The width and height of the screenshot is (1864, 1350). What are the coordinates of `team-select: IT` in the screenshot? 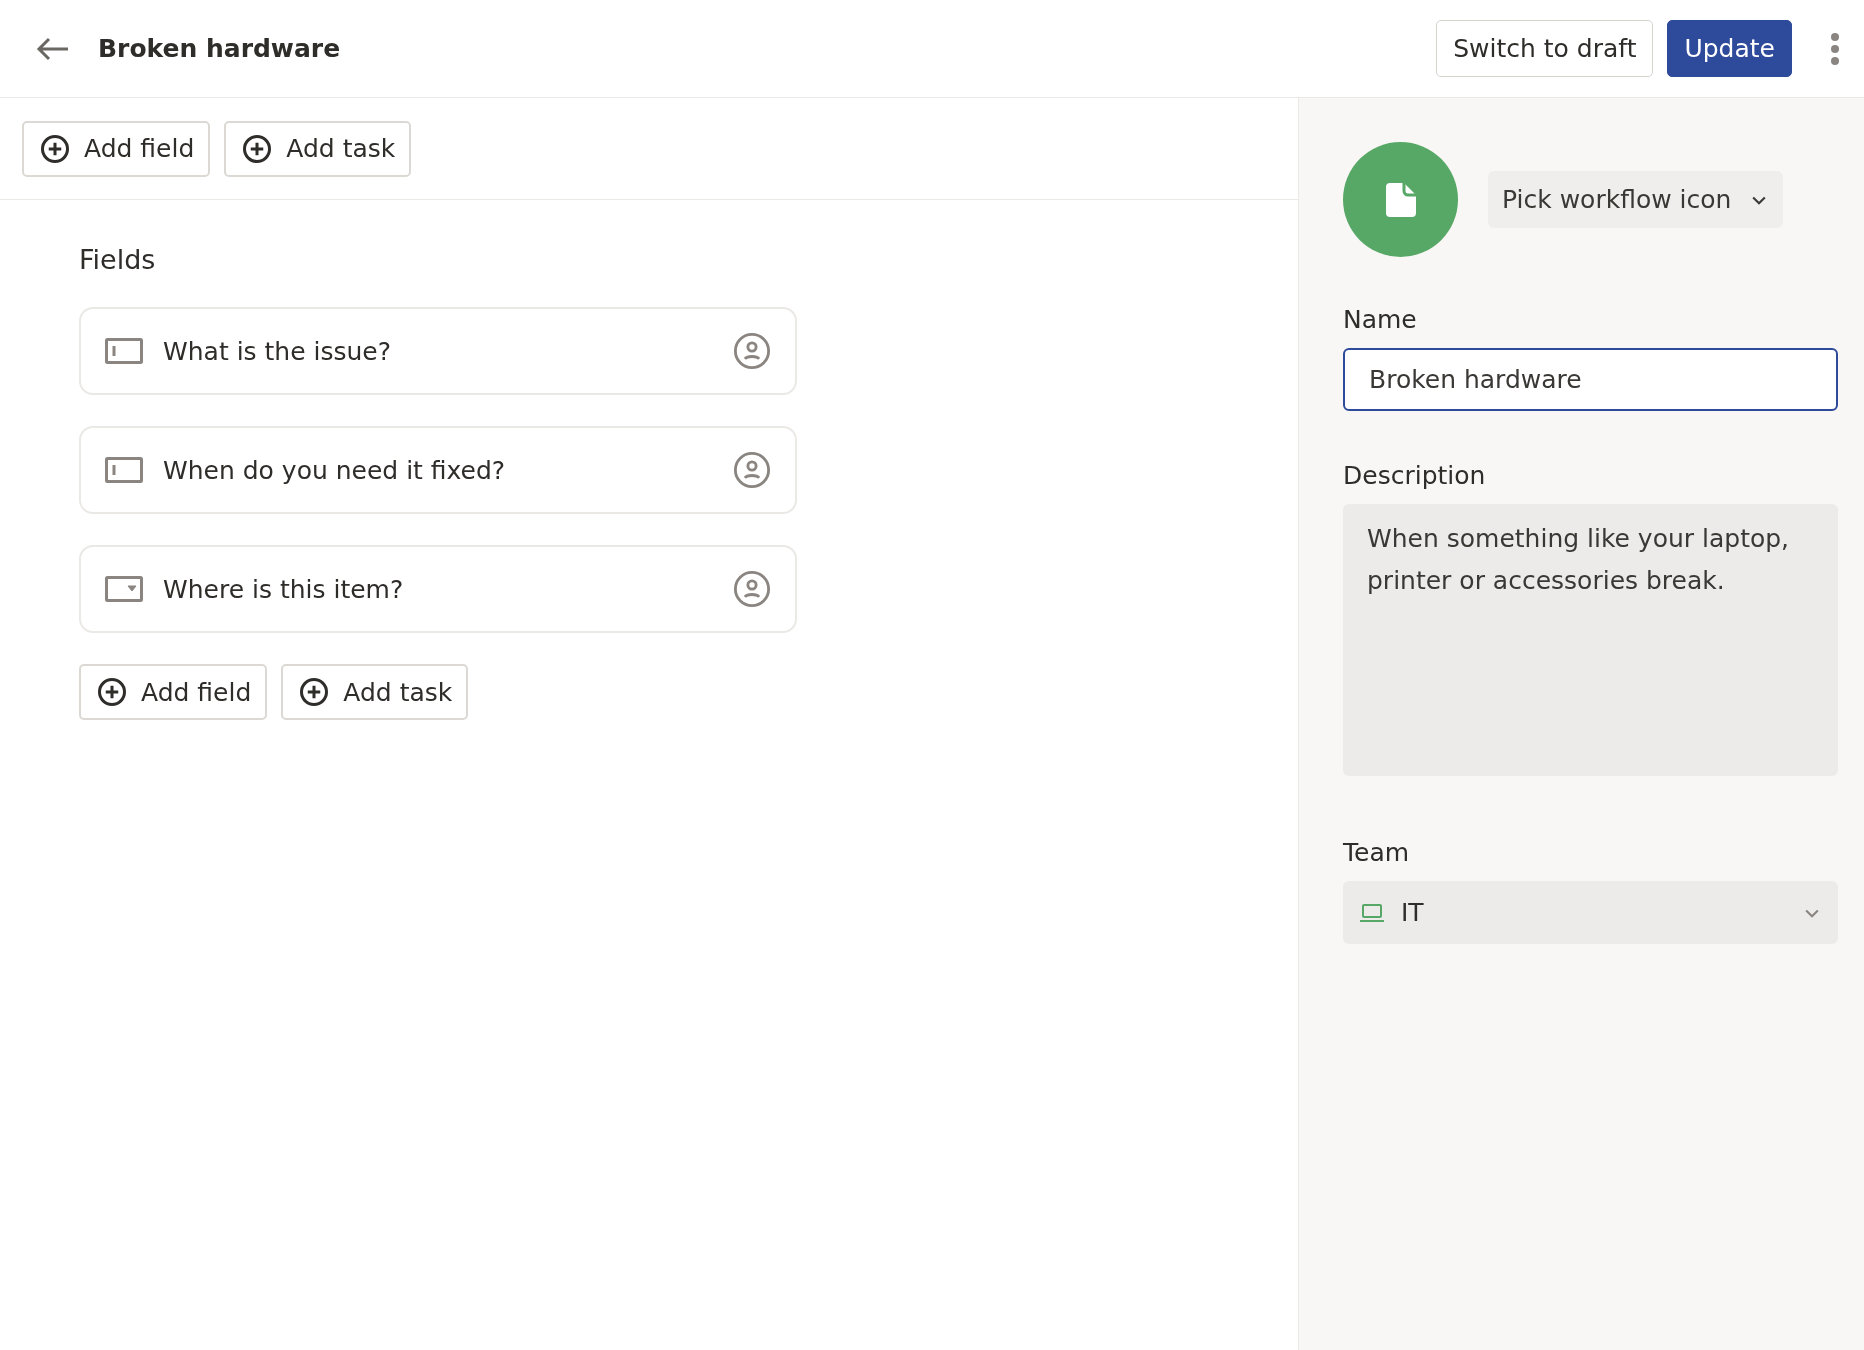 It's located at (1590, 912).